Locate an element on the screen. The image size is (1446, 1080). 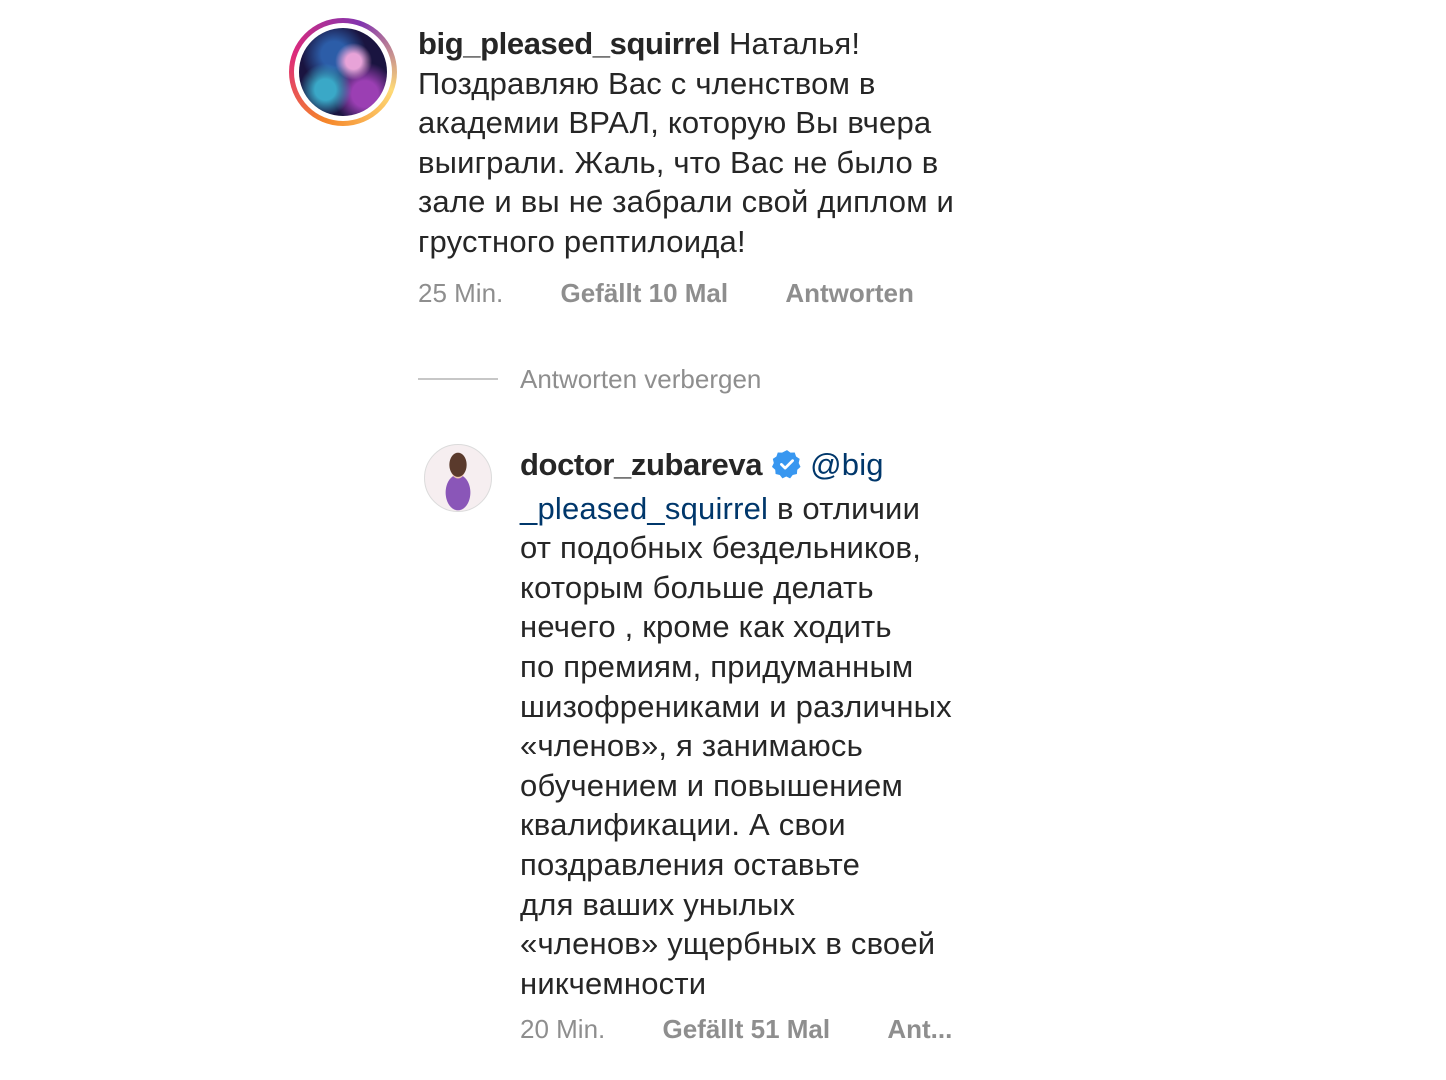
comment-meta: 25 Min. Gefällt 10 Mal Antworten is located at coordinates (666, 293).